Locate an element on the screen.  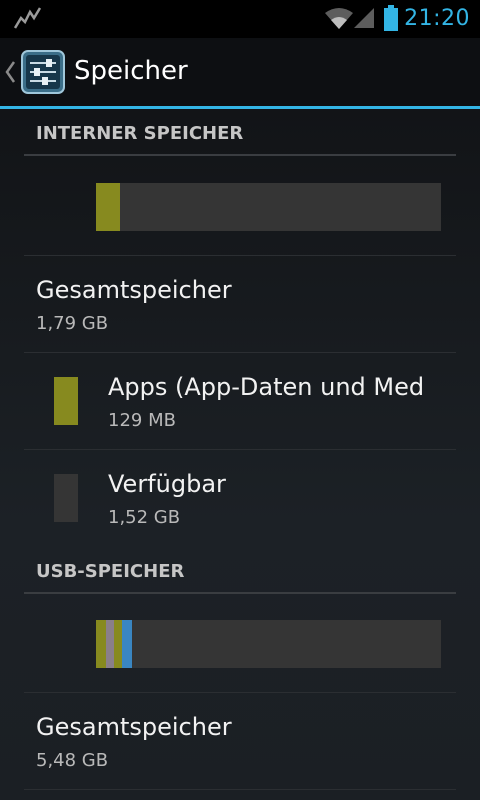
apps-label: Apps (App-Daten und Med is located at coordinates (266, 387).